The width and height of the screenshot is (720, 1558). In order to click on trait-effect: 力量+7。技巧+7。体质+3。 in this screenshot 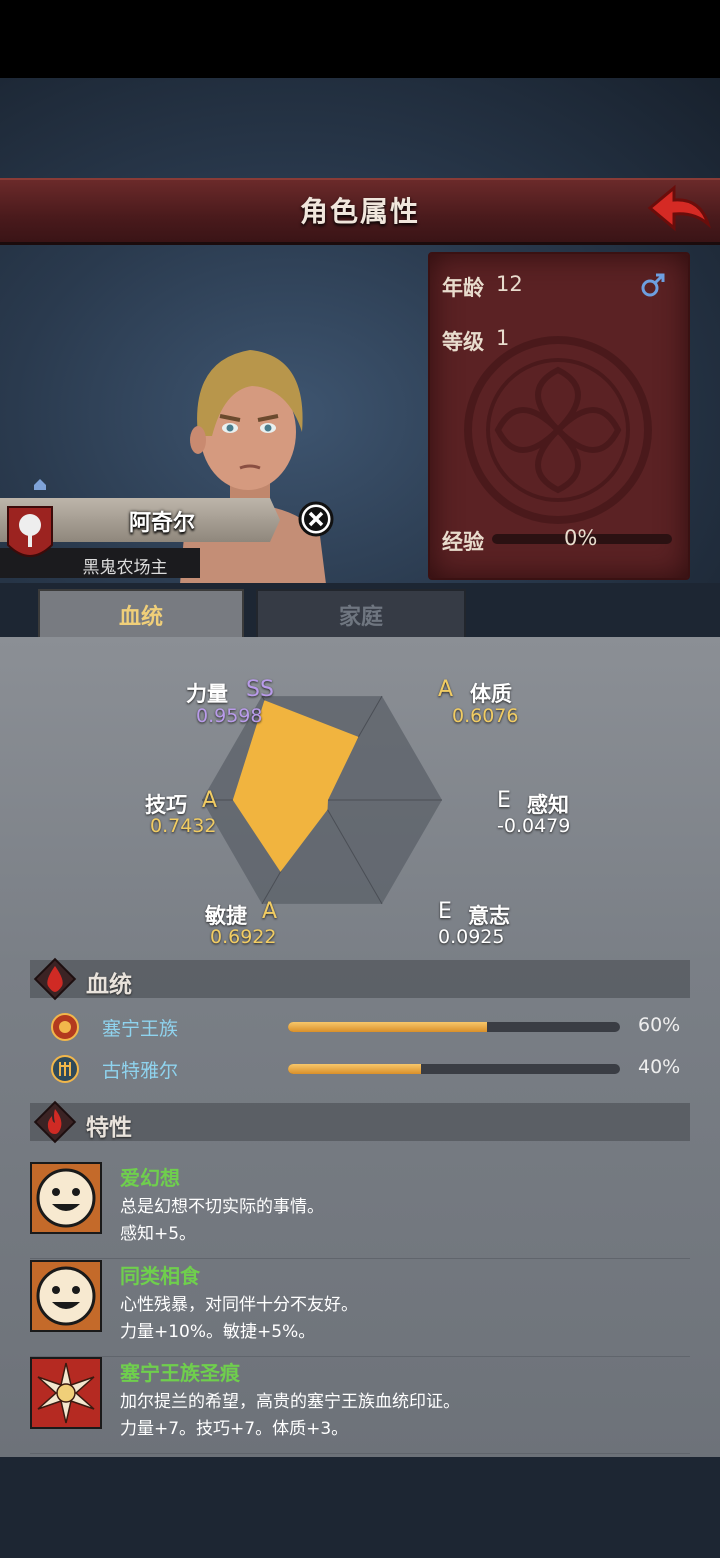, I will do `click(234, 1429)`.